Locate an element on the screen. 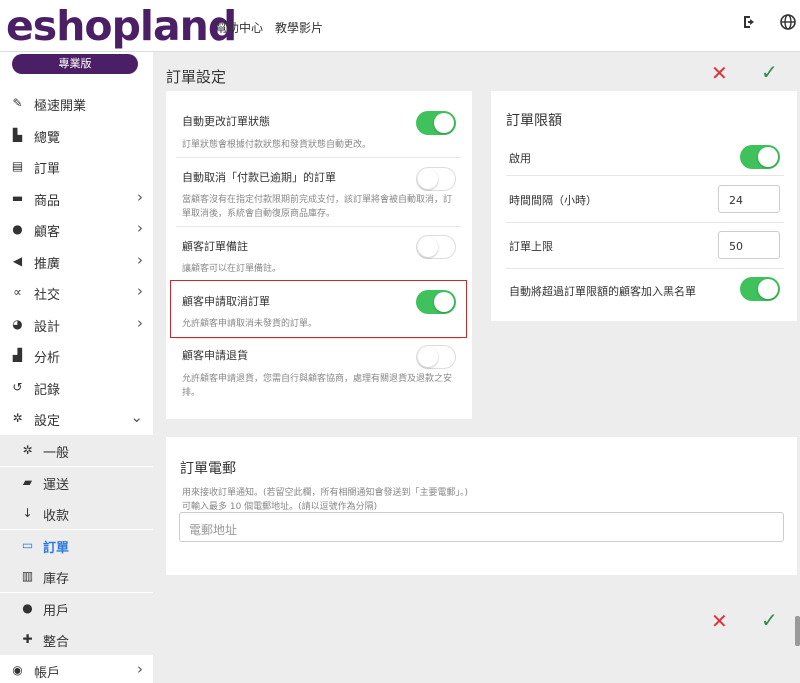 The width and height of the screenshot is (800, 683). help-center-link: 幫助中心 is located at coordinates (239, 27).